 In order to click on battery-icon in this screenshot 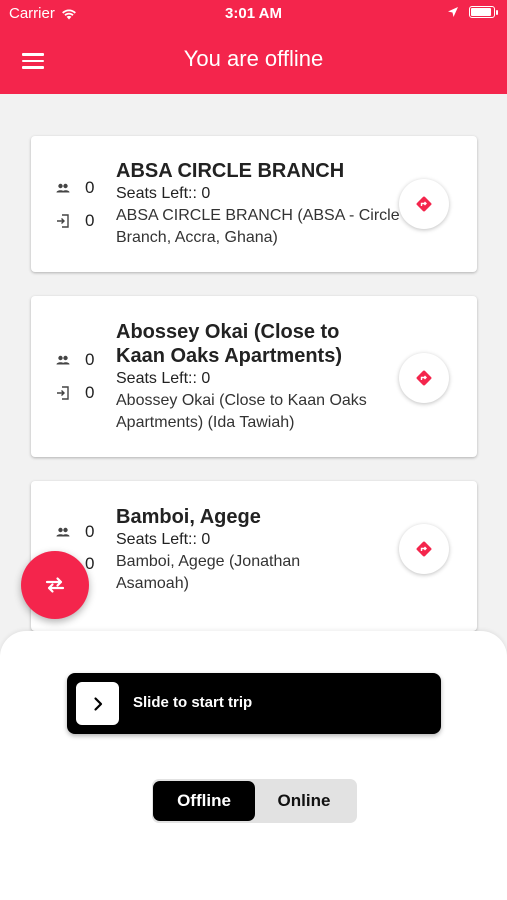, I will do `click(483, 12)`.